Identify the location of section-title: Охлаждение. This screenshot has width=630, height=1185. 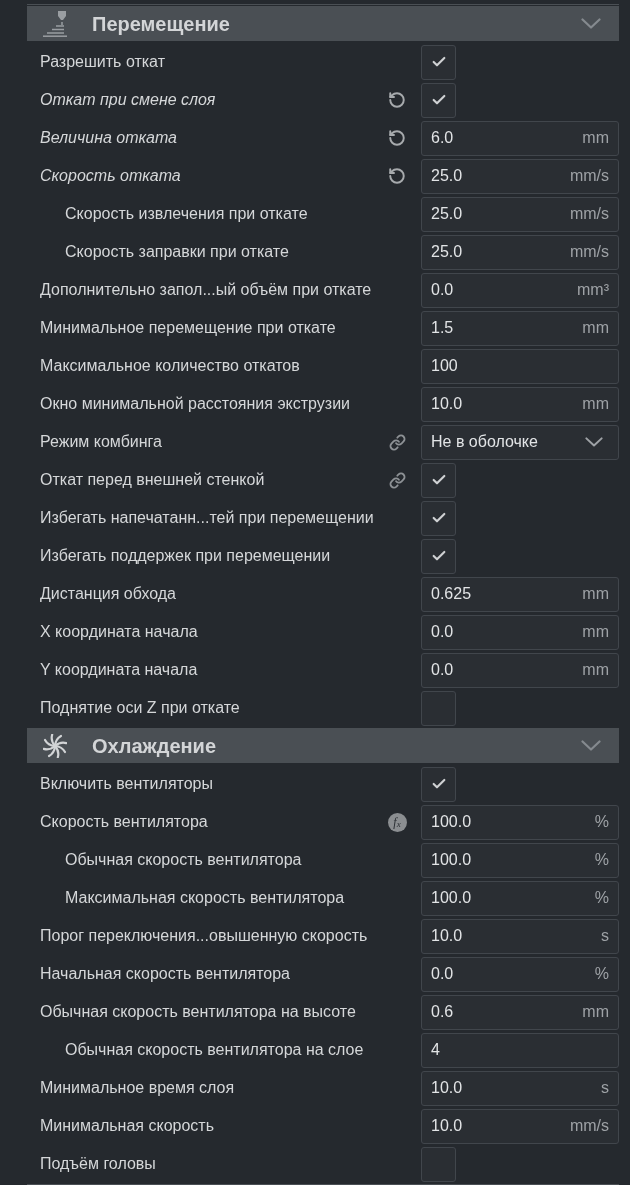
(154, 746).